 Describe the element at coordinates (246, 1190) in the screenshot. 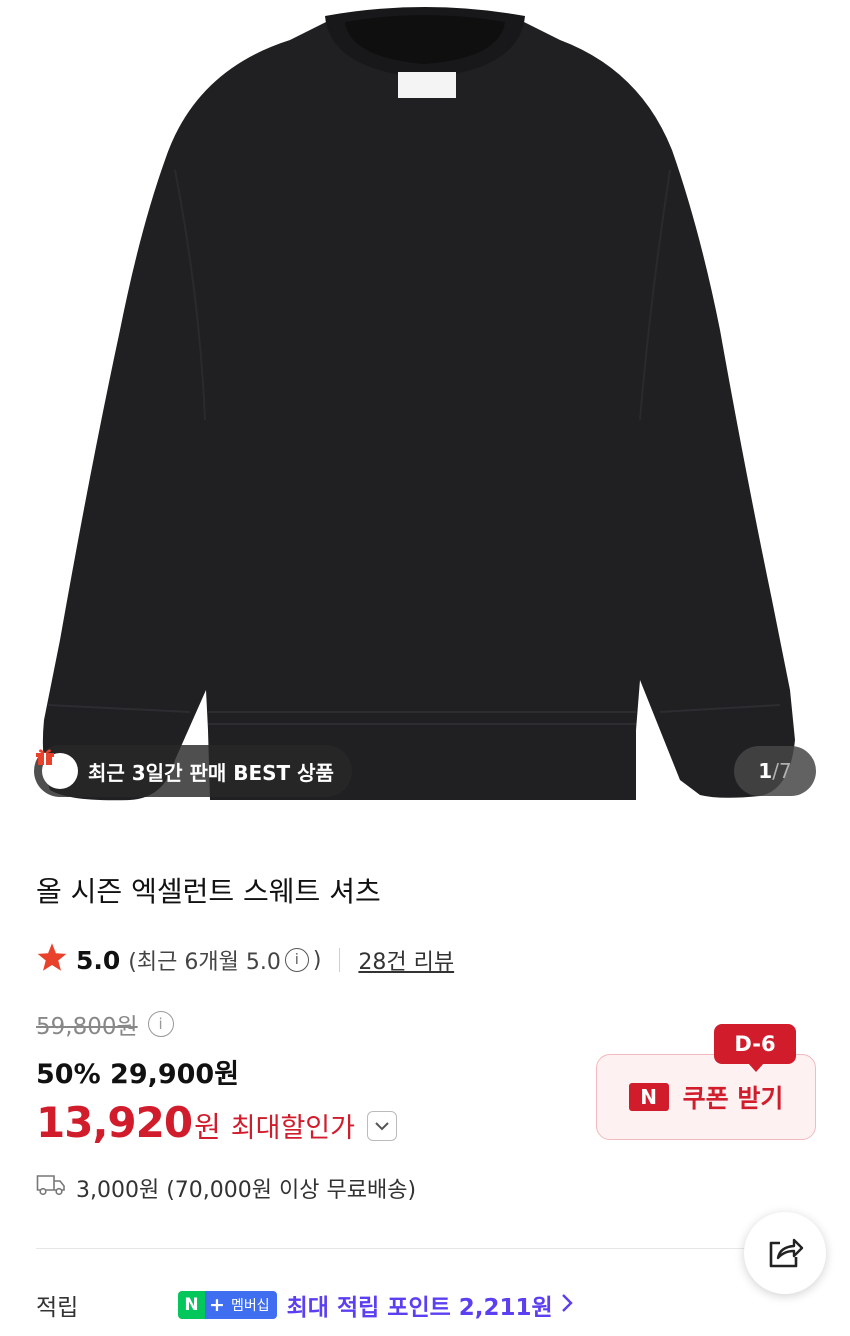

I see `shipping-text: 3,000원 (70,000원 이상 무료배송)` at that location.